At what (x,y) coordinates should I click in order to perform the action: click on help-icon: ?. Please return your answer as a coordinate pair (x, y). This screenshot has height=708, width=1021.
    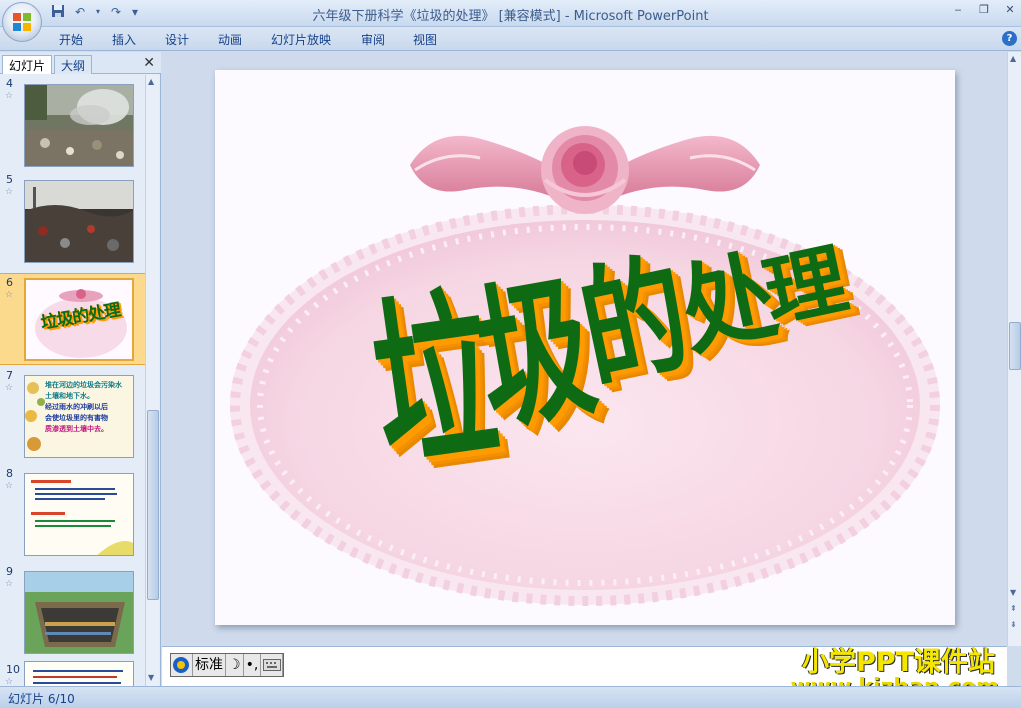
    Looking at the image, I should click on (1009, 38).